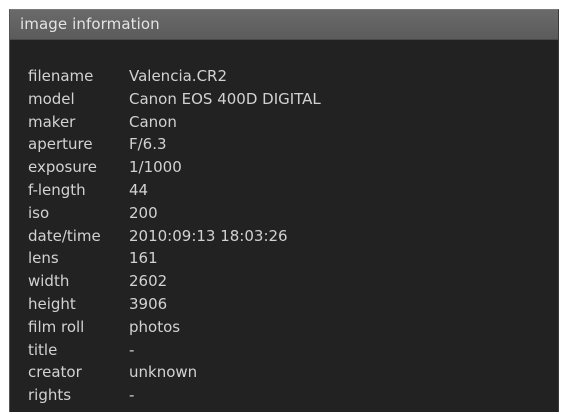 Image resolution: width=563 pixels, height=414 pixels. Describe the element at coordinates (43, 349) in the screenshot. I see `info-key: title` at that location.